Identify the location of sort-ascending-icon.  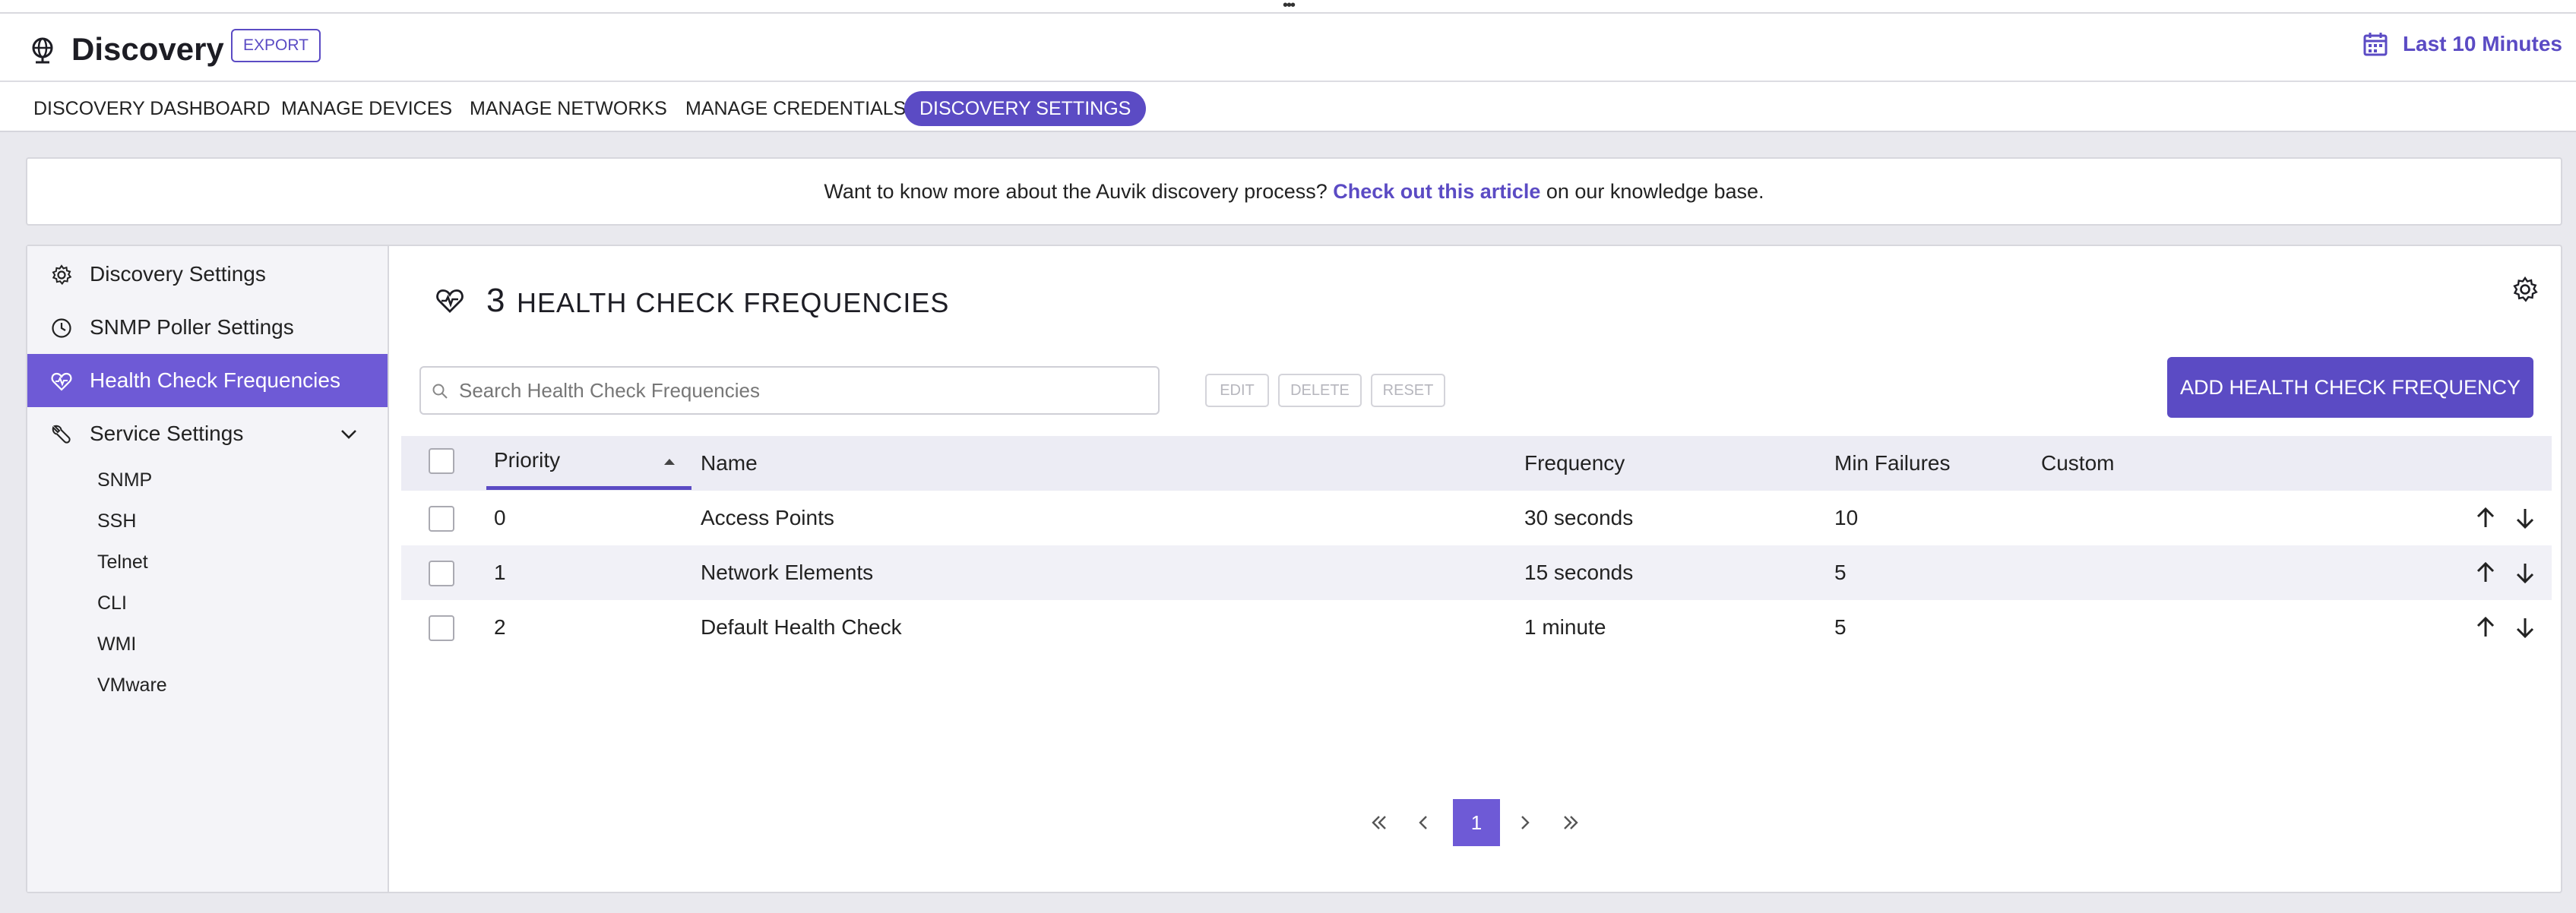
(670, 462).